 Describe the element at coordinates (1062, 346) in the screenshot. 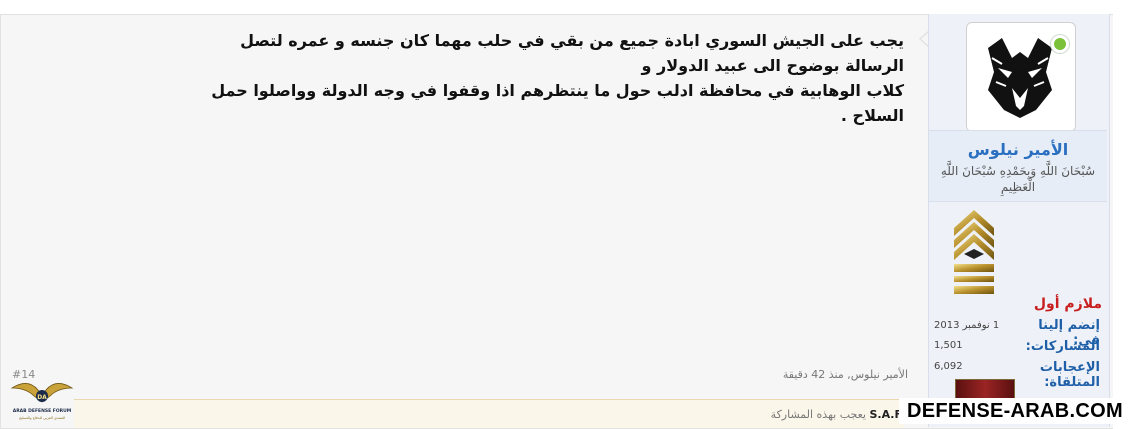

I see `posts-label: المشاركات:` at that location.